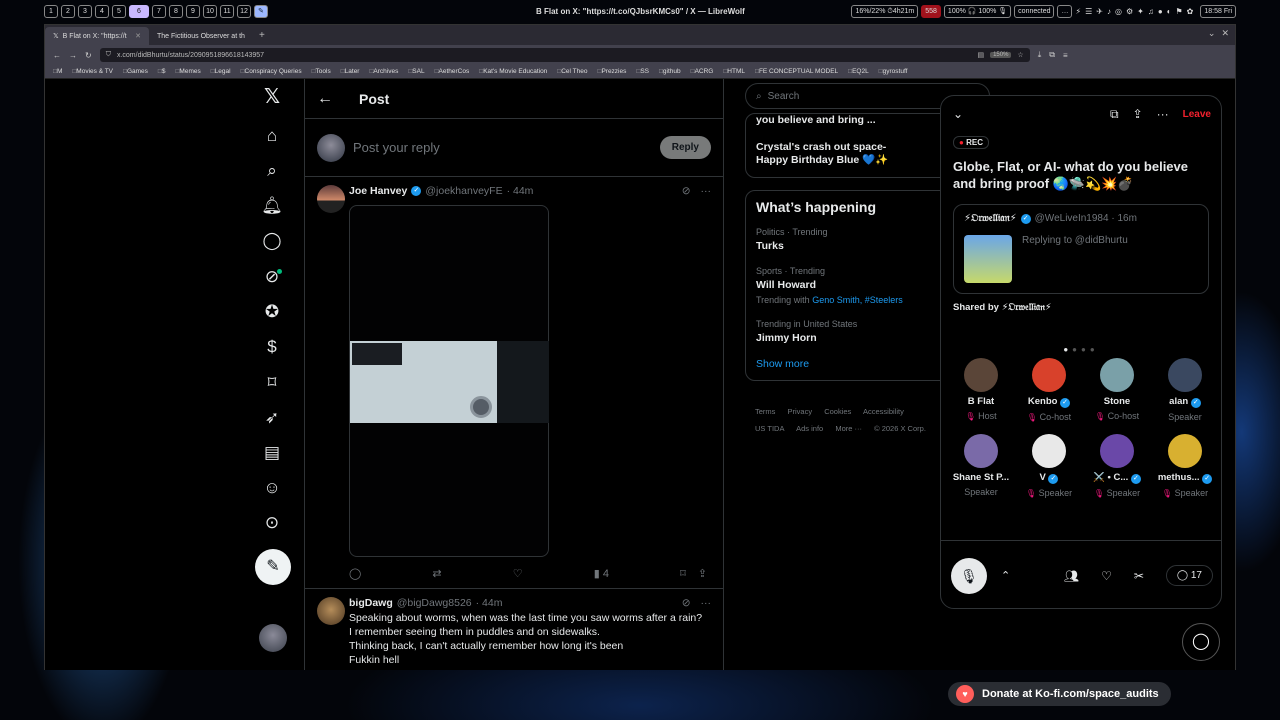 The height and width of the screenshot is (720, 1280). I want to click on carousel-dots: ●●●●, so click(1081, 349).